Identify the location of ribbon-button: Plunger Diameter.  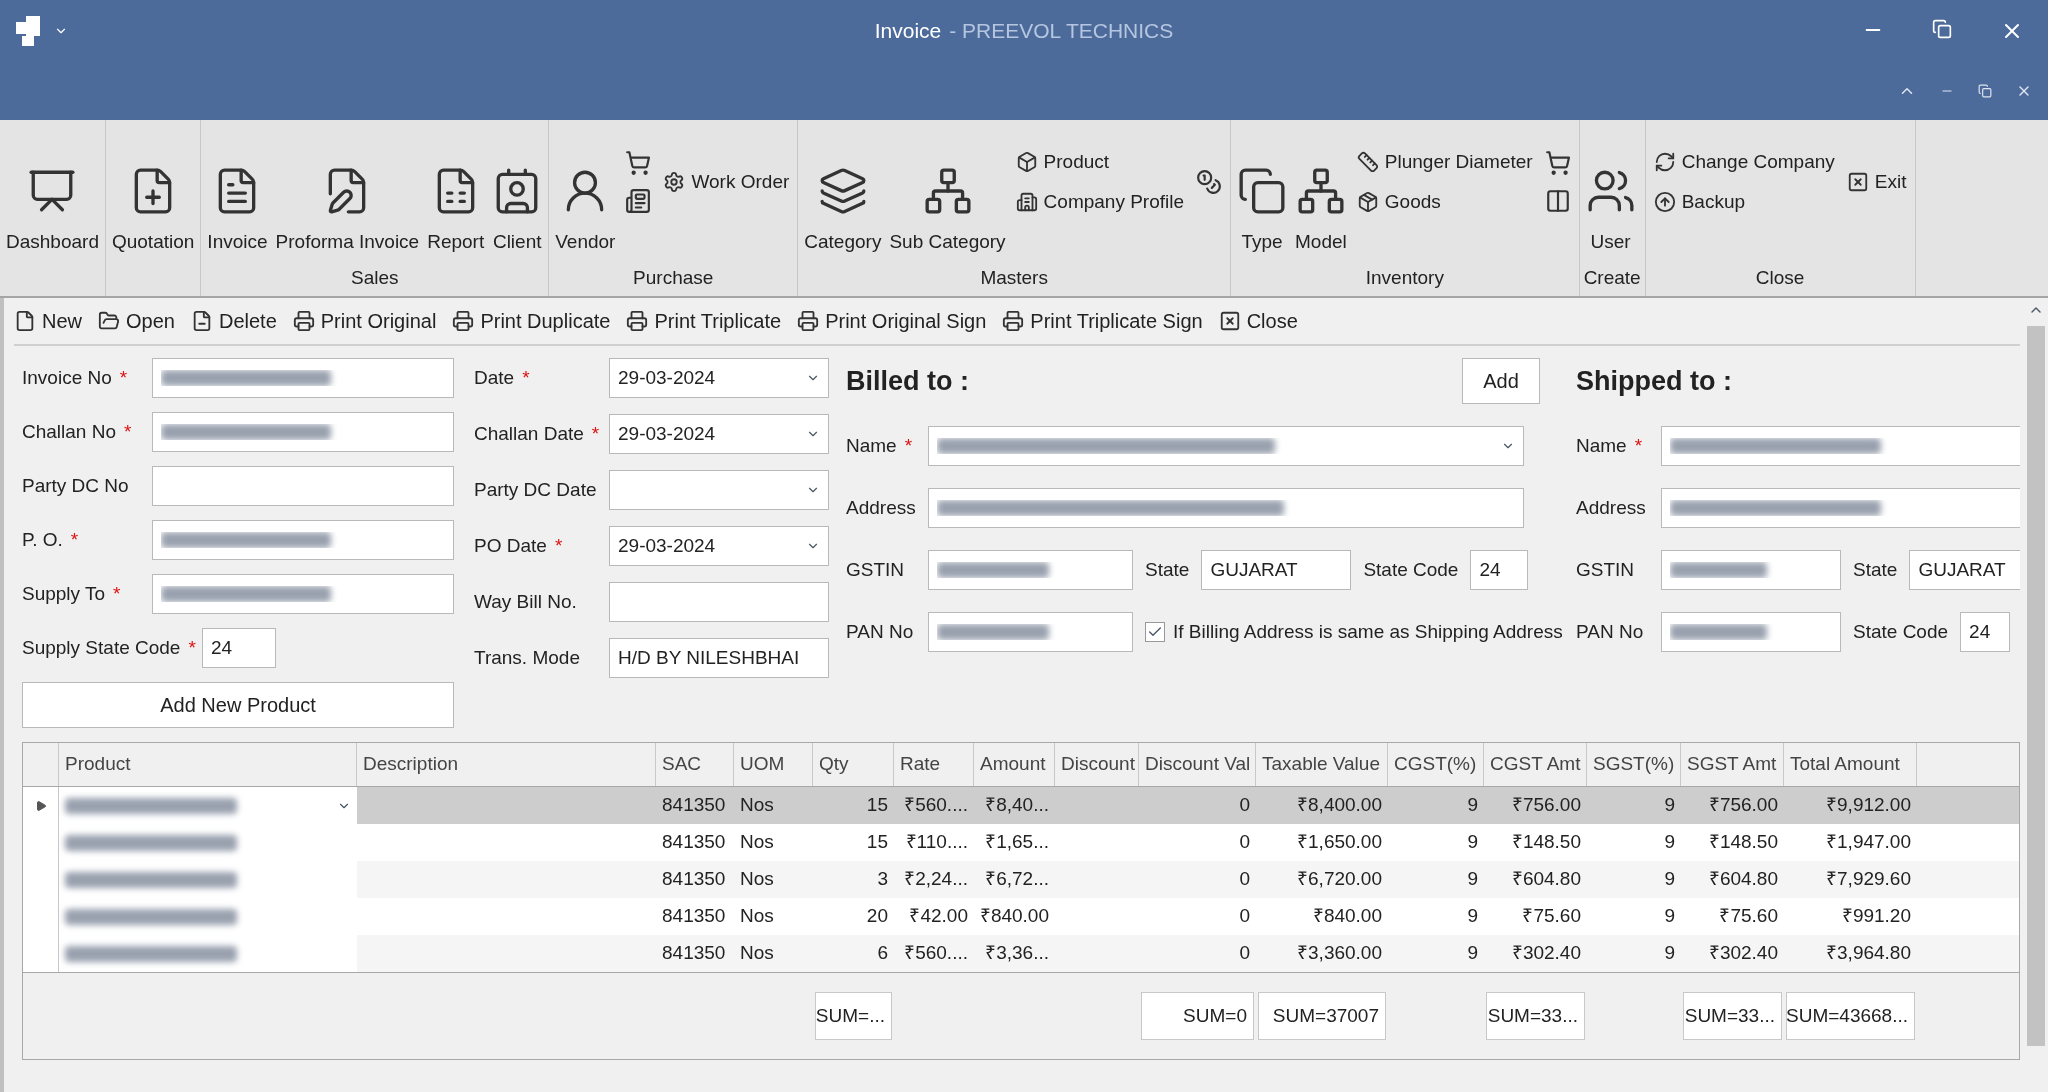
(1444, 161).